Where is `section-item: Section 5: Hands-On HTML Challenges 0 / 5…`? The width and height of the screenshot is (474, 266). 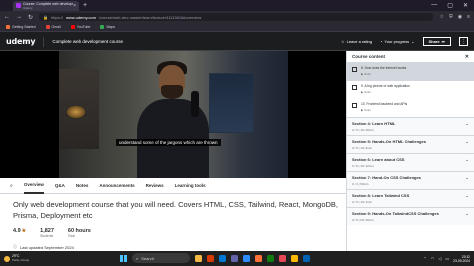
section-item: Section 5: Hands-On HTML Challenges 0 / 5… is located at coordinates (410, 144).